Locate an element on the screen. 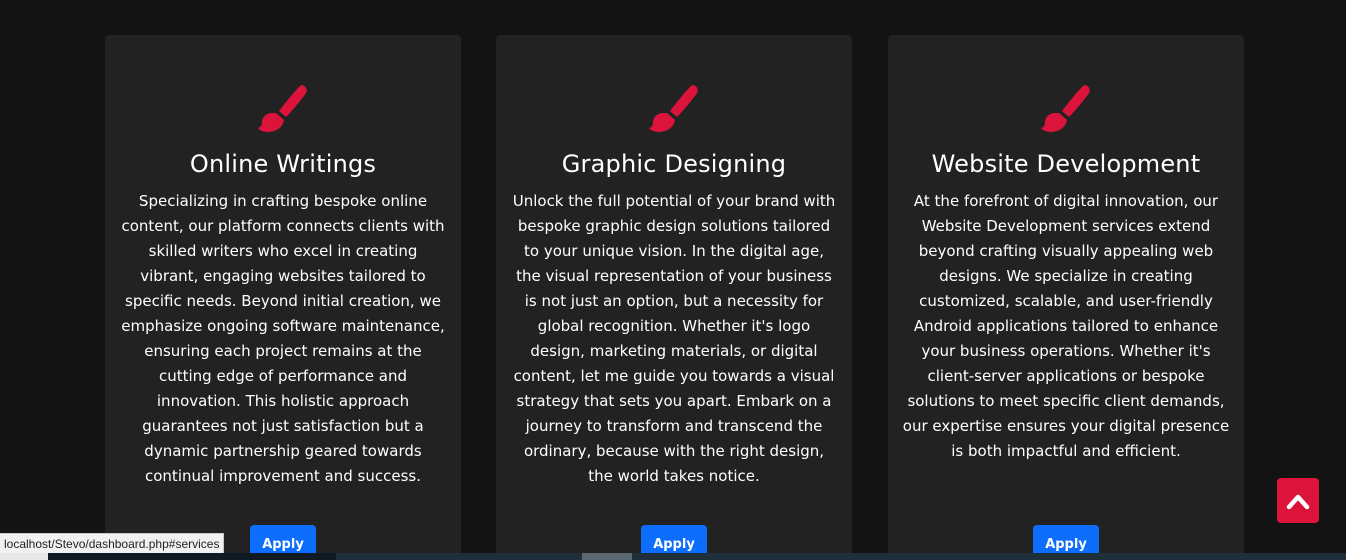 This screenshot has width=1346, height=560. taskbar is located at coordinates (673, 556).